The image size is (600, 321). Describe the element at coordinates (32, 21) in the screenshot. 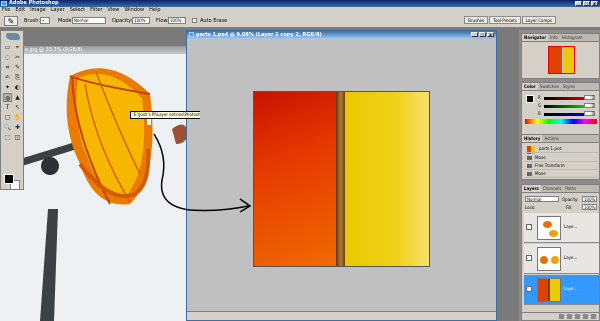

I see `brush-label: Brush:` at that location.